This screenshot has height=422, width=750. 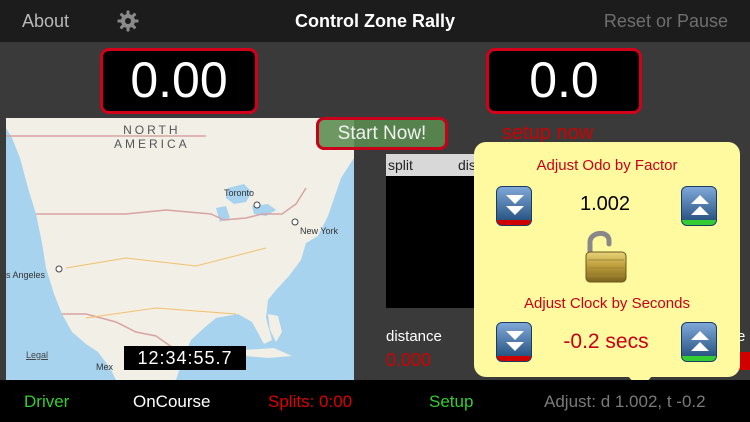 What do you see at coordinates (451, 402) in the screenshot?
I see `tab-setup: Setup` at bounding box center [451, 402].